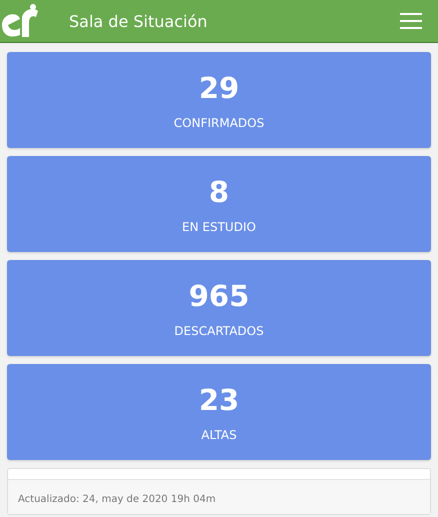  What do you see at coordinates (117, 499) in the screenshot?
I see `update-text: Actualizado: 24, may de 2020 19h 04m` at bounding box center [117, 499].